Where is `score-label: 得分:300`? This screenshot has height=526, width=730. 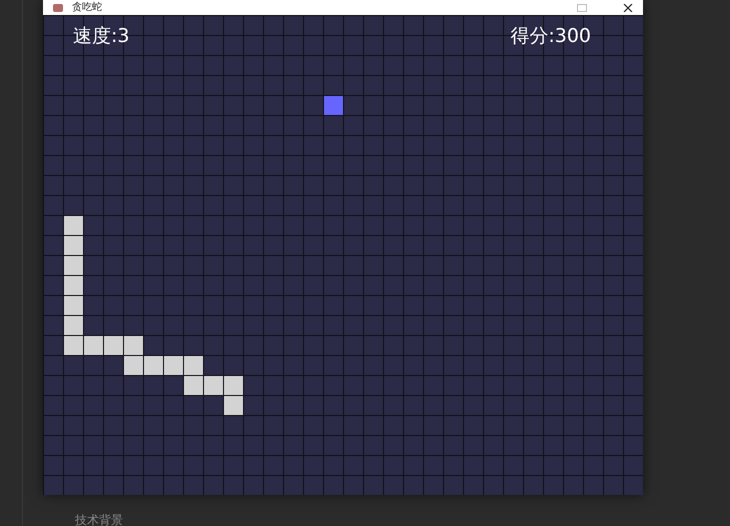 score-label: 得分:300 is located at coordinates (550, 36).